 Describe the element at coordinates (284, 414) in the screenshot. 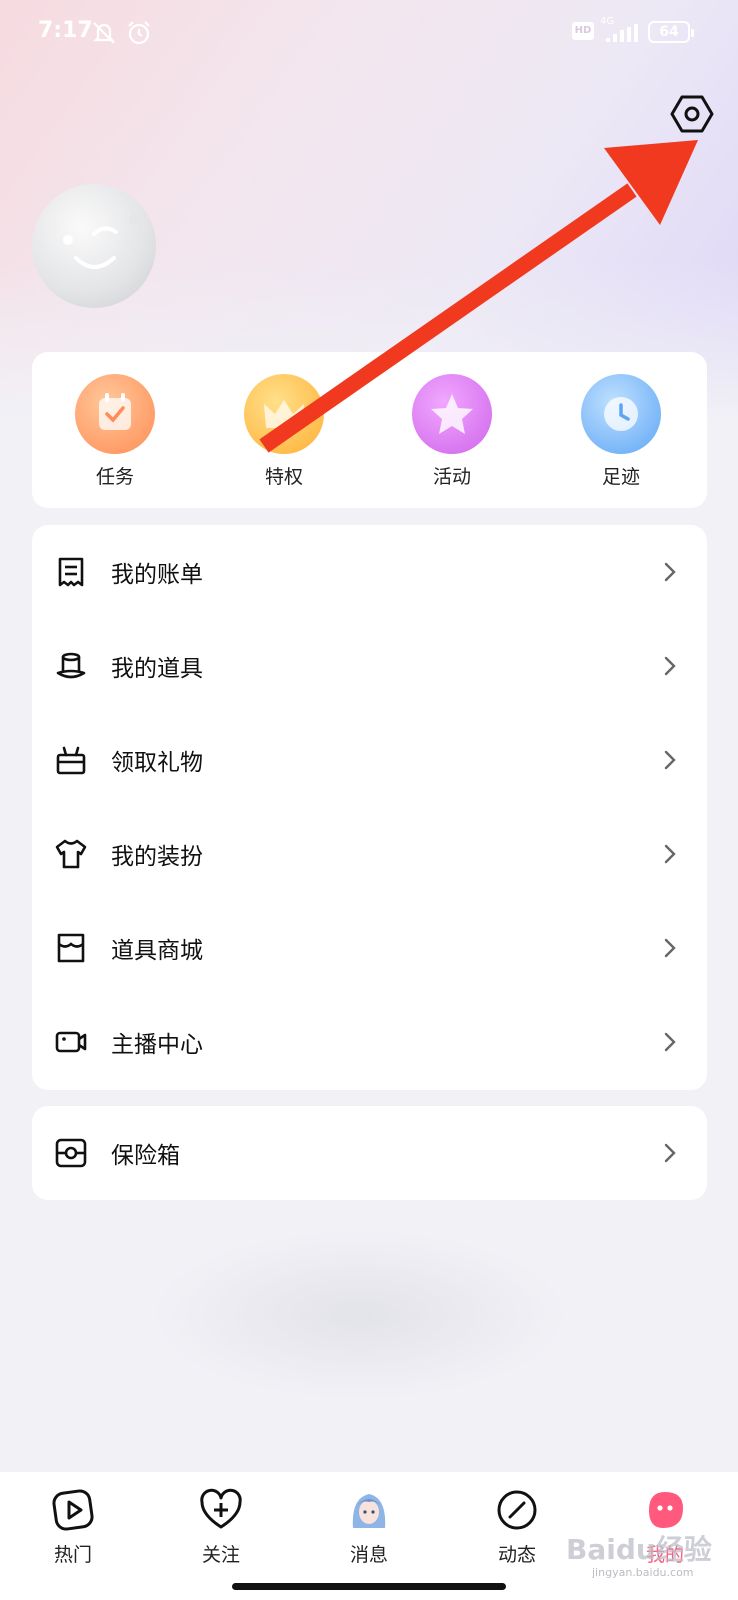

I see `crown-icon` at that location.